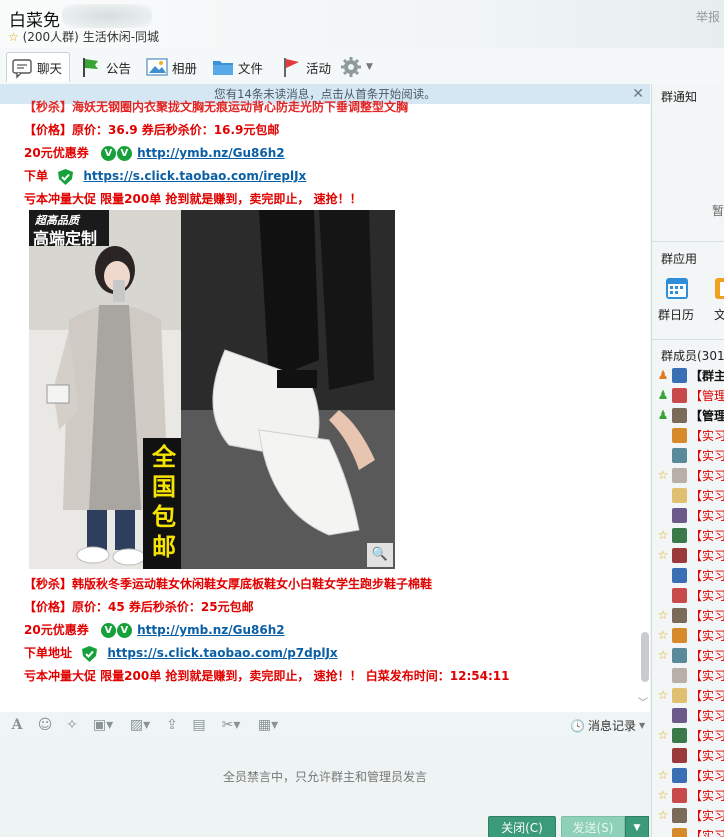 Image resolution: width=724 pixels, height=837 pixels. What do you see at coordinates (593, 826) in the screenshot?
I see `send-button: 发送(S)` at bounding box center [593, 826].